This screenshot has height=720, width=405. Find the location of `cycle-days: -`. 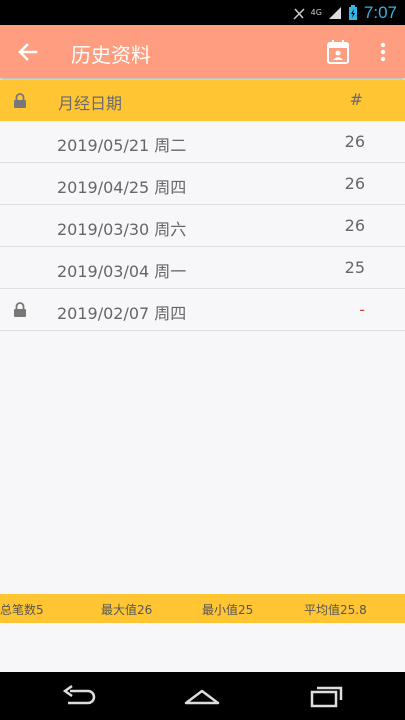

cycle-days: - is located at coordinates (362, 309).